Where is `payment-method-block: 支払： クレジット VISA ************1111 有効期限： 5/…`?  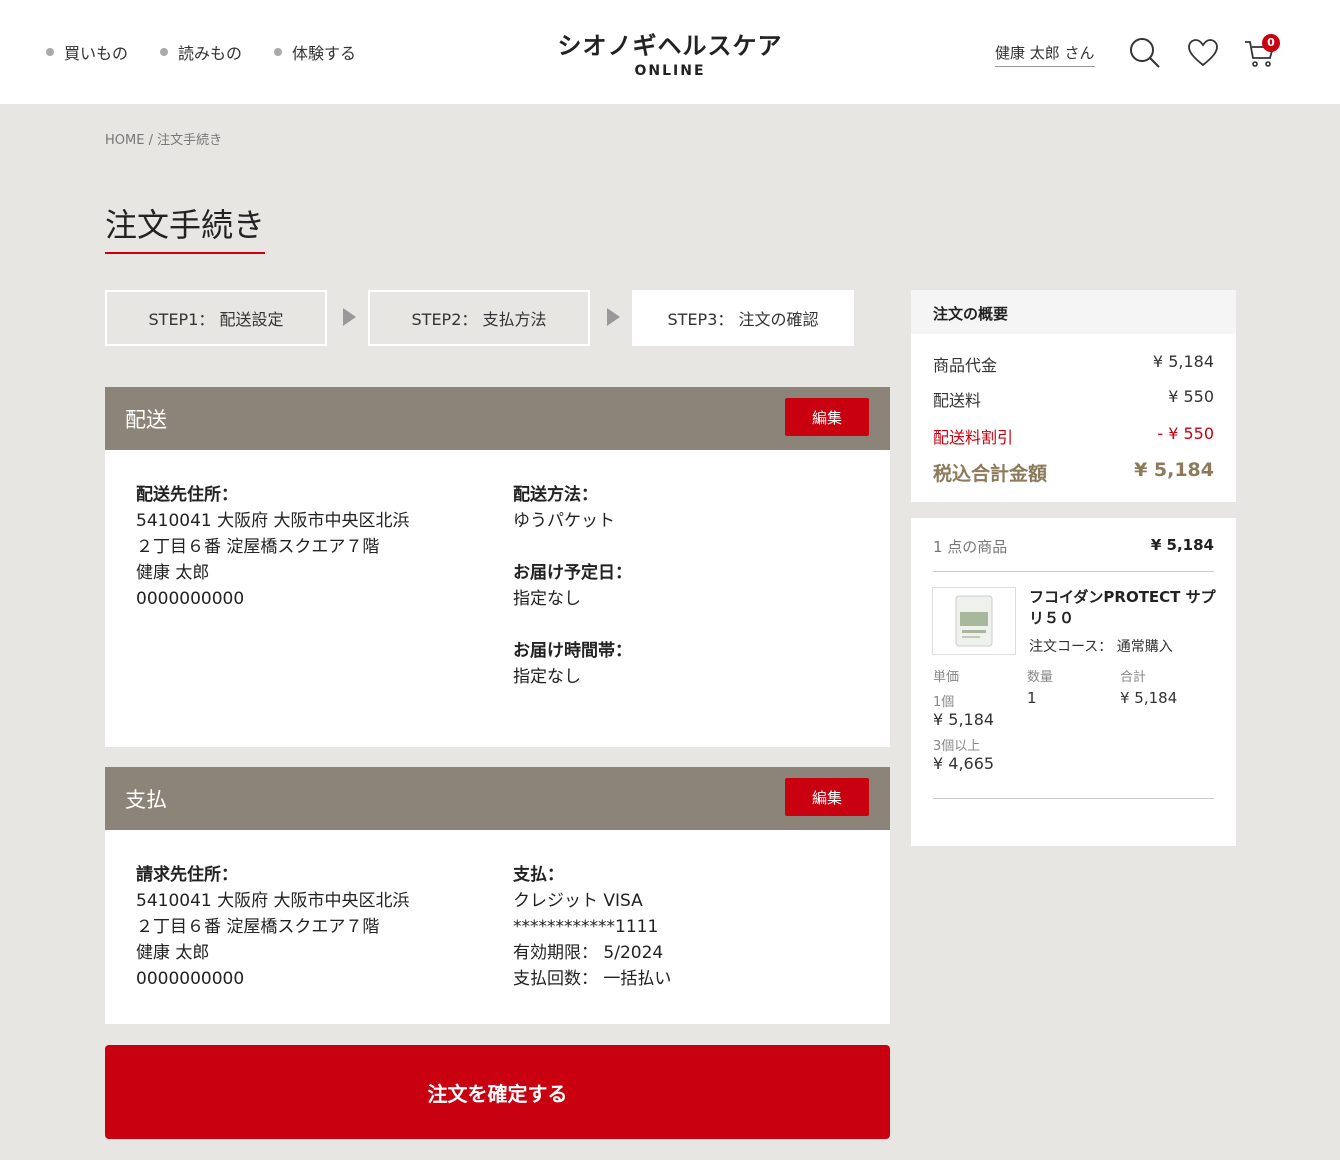
payment-method-block: 支払： クレジット VISA ************1111 有効期限： 5/… is located at coordinates (592, 927).